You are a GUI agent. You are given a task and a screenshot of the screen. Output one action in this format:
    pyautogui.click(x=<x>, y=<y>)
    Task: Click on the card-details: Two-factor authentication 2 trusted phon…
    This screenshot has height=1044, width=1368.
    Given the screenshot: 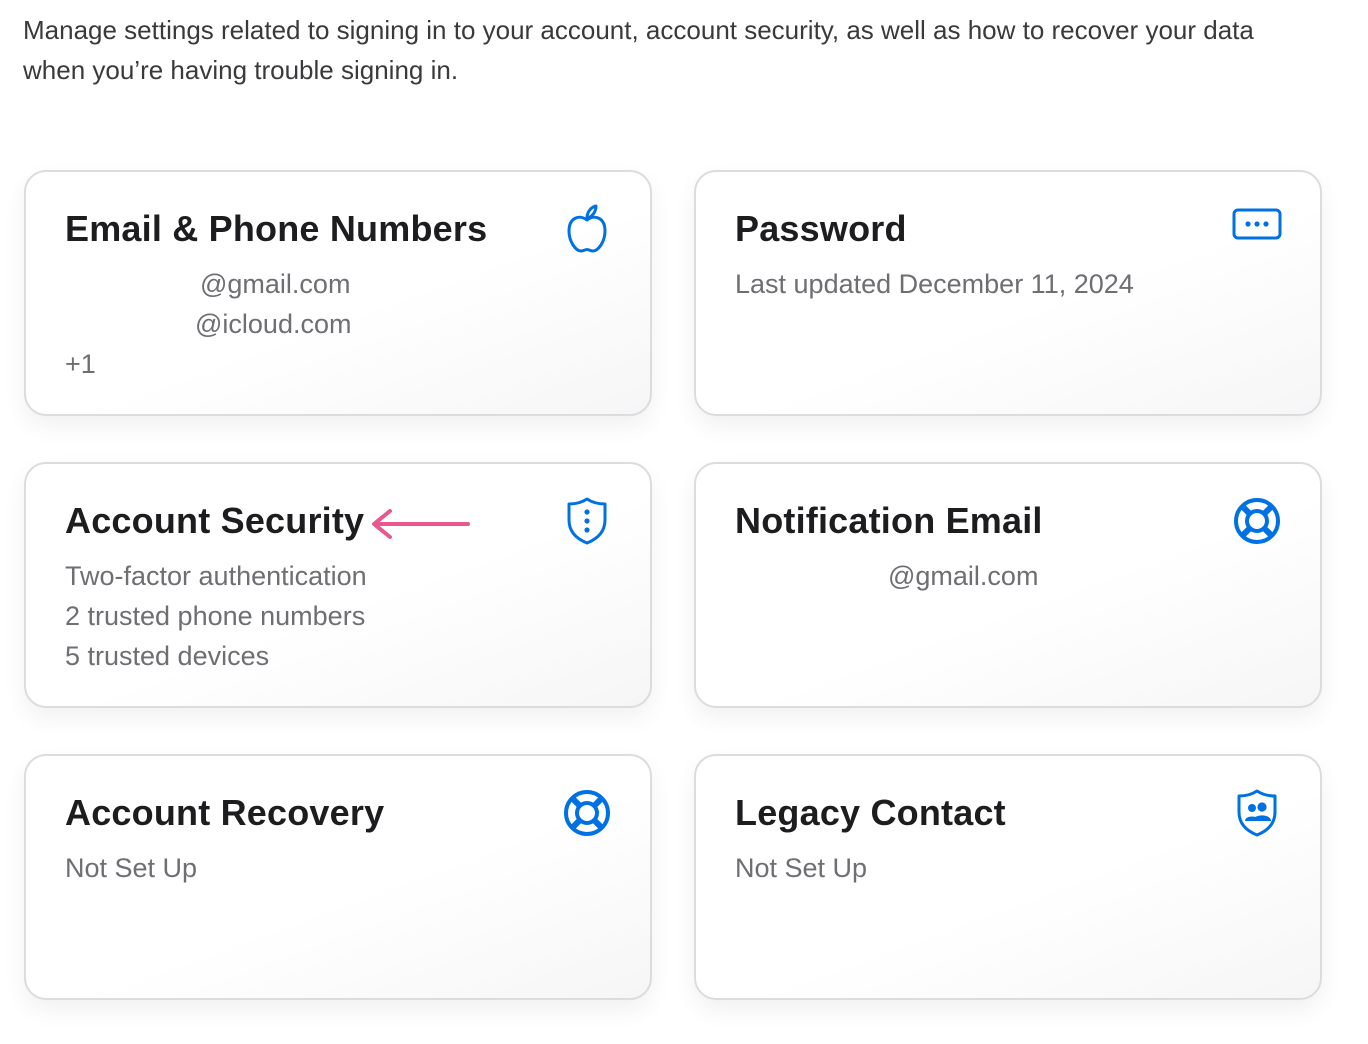 What is the action you would take?
    pyautogui.click(x=216, y=616)
    